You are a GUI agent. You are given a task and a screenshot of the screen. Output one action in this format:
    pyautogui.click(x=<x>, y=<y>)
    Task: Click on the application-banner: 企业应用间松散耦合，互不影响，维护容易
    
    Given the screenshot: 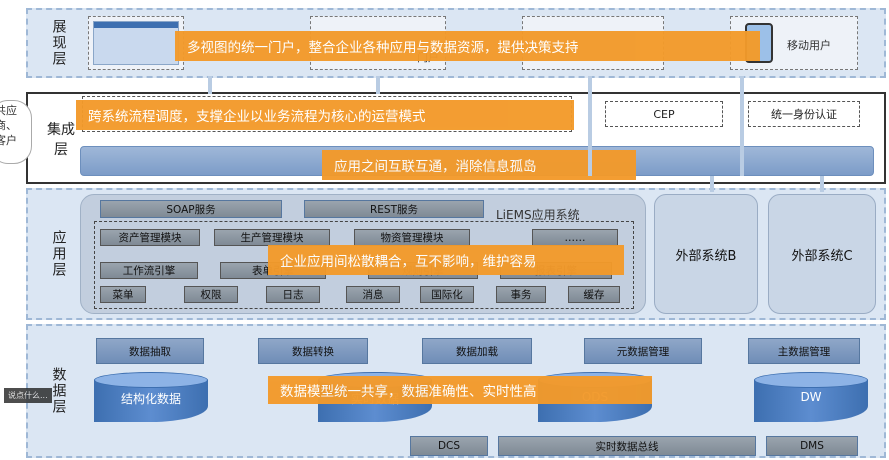 What is the action you would take?
    pyautogui.click(x=446, y=260)
    